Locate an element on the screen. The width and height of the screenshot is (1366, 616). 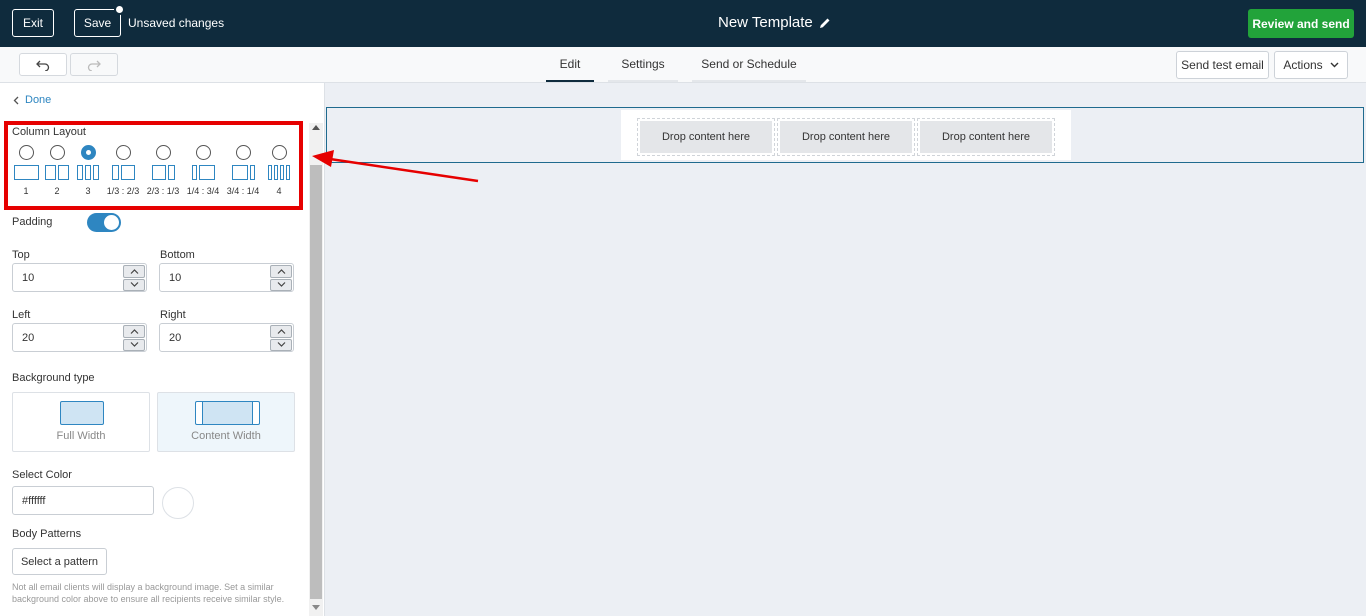
select-pattern-button: Select a pattern is located at coordinates (59, 561).